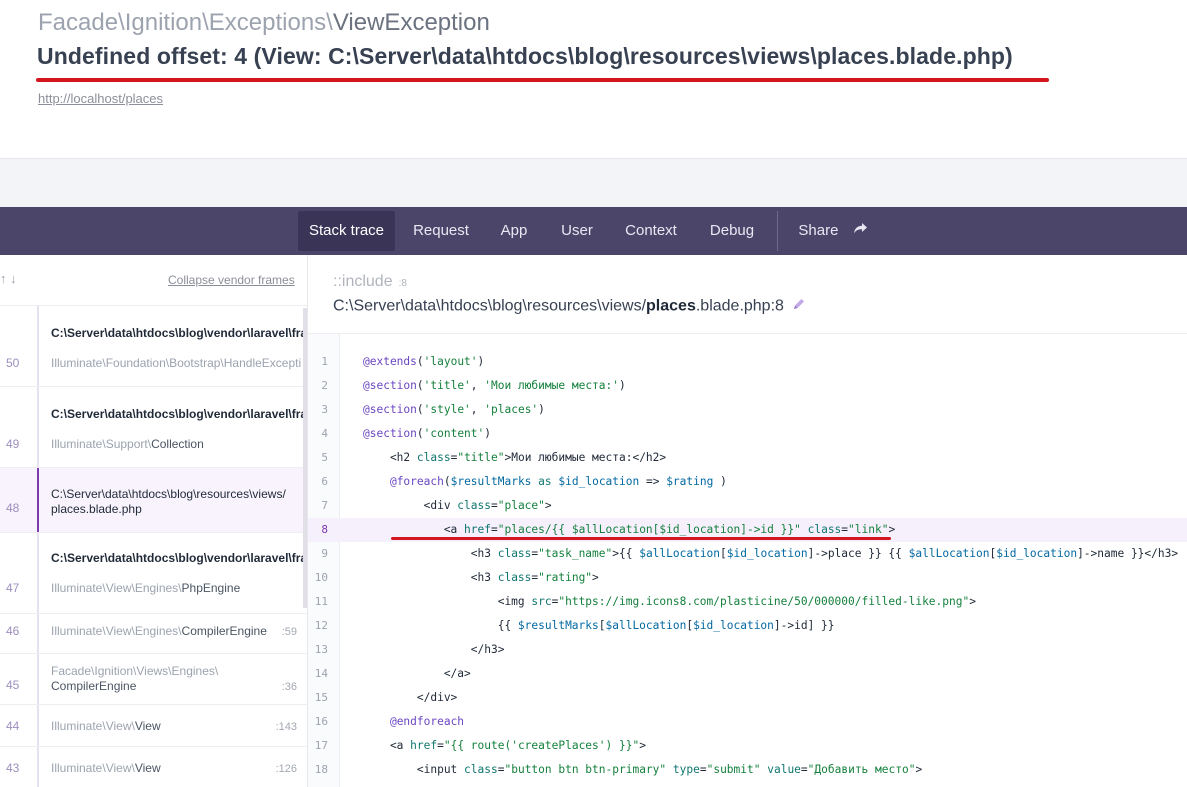  Describe the element at coordinates (321, 769) in the screenshot. I see `line-number: 18` at that location.